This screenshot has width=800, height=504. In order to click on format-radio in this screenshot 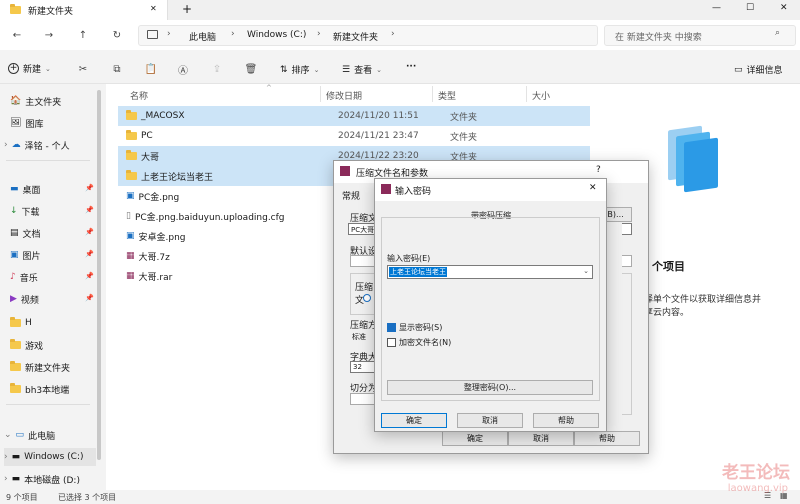, I will do `click(367, 298)`.